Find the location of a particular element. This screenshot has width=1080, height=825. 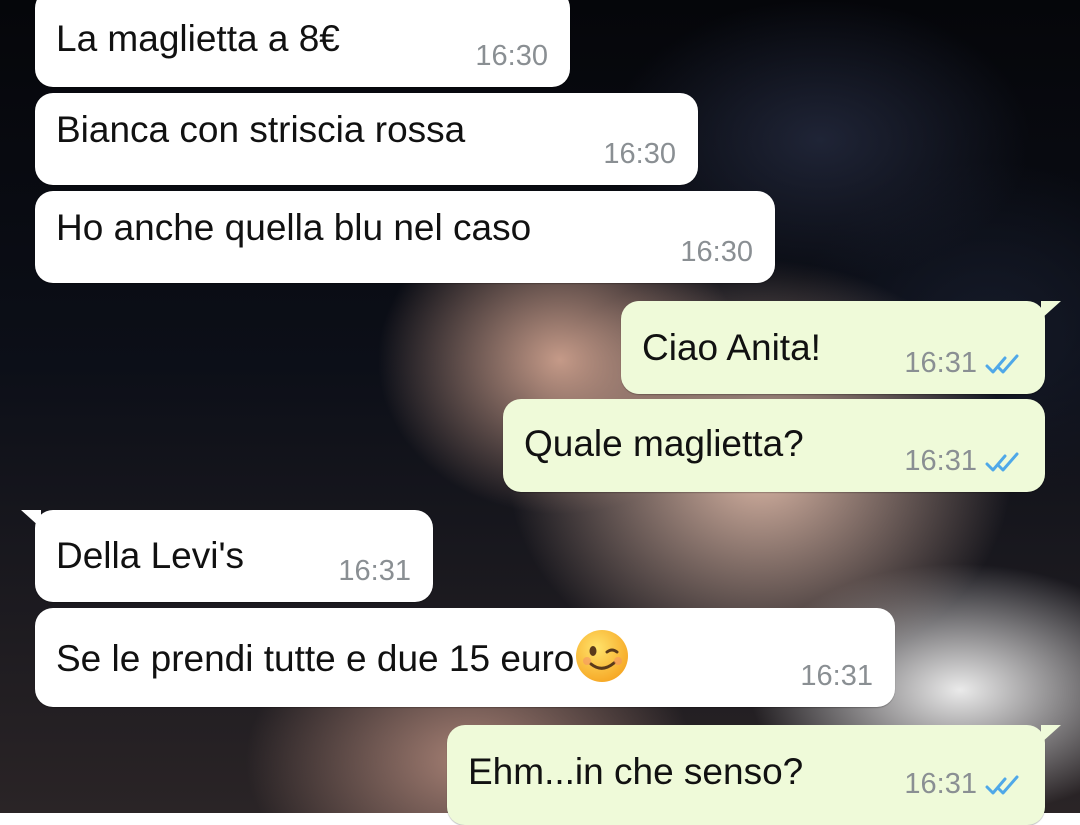

message-bubble-outgoing: Quale maglietta? 16:31 is located at coordinates (774, 445).